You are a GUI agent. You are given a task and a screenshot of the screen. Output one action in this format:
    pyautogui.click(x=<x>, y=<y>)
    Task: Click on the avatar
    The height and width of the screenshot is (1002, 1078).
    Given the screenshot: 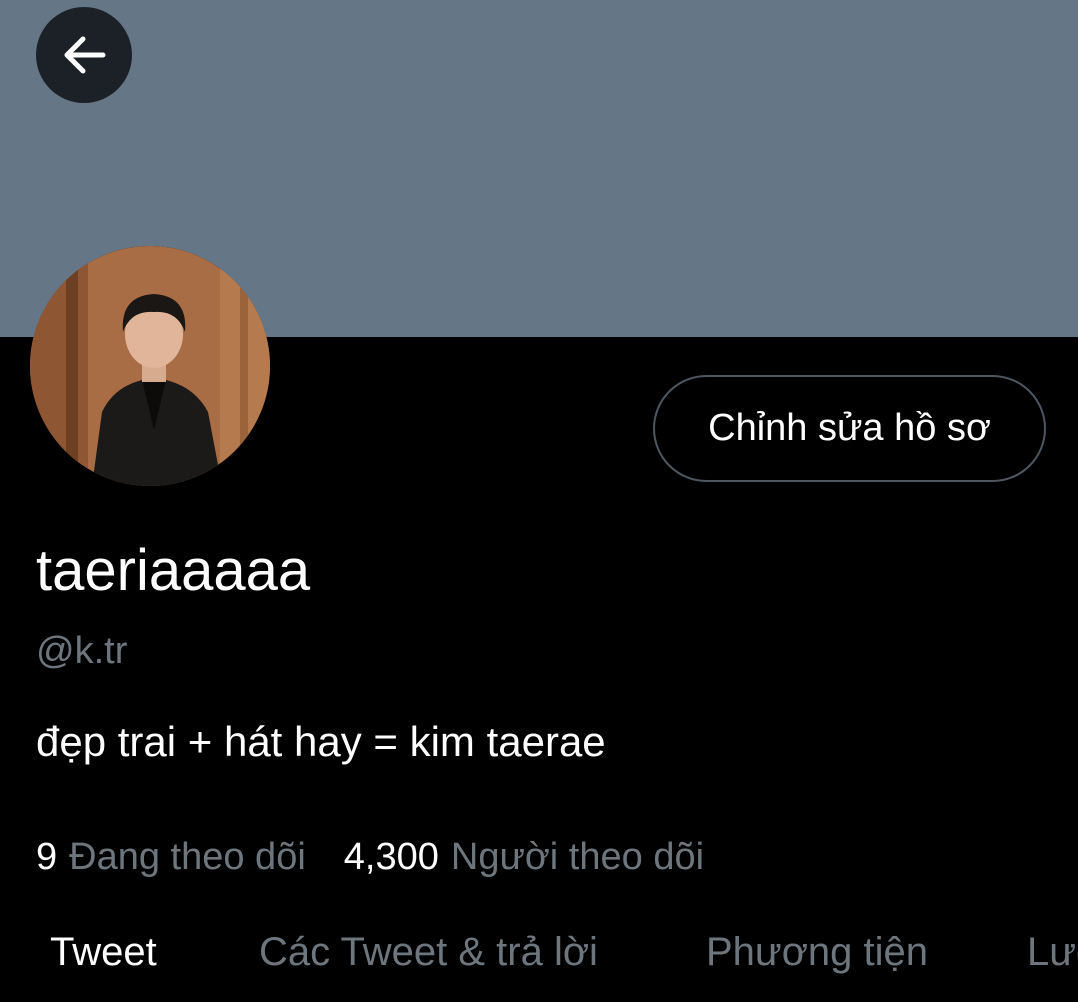 What is the action you would take?
    pyautogui.click(x=150, y=366)
    